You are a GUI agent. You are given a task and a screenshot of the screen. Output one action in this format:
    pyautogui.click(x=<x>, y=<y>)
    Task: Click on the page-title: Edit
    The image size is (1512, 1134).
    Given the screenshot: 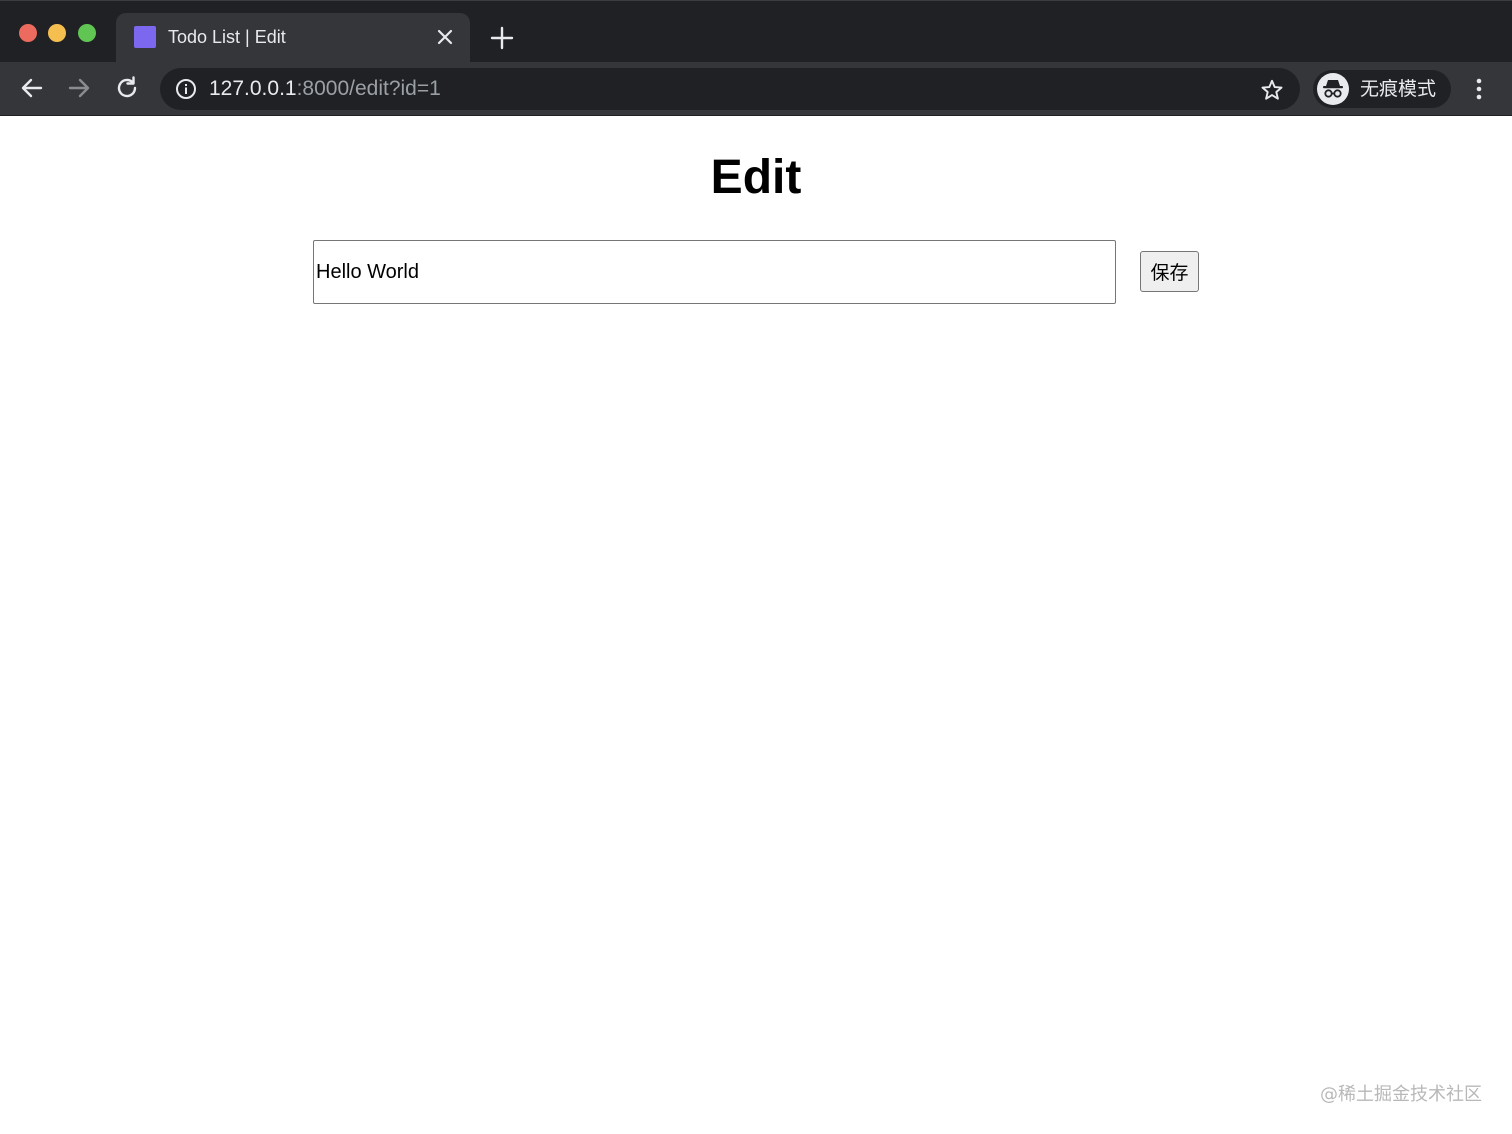 What is the action you would take?
    pyautogui.click(x=756, y=177)
    